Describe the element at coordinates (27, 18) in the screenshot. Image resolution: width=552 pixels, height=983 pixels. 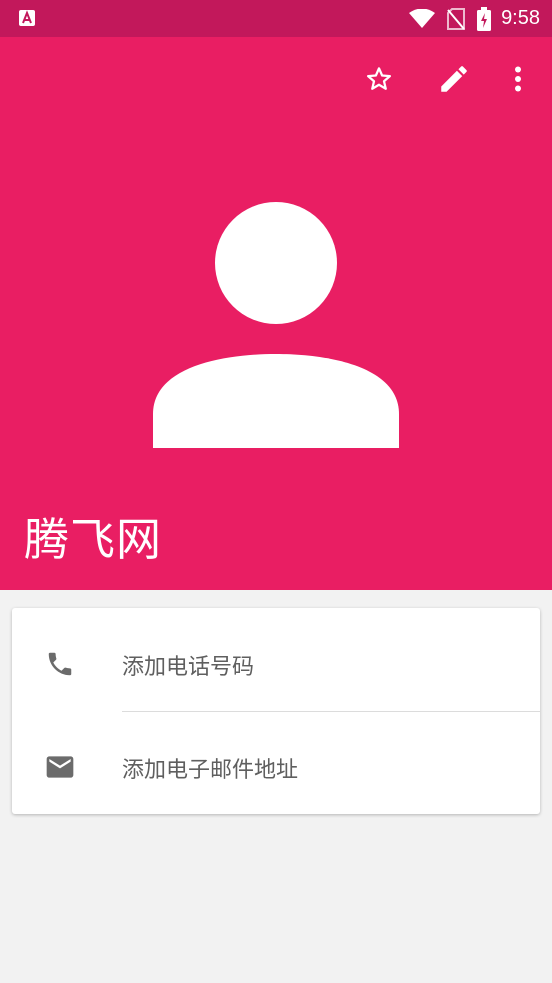
I see `notification-a-icon` at that location.